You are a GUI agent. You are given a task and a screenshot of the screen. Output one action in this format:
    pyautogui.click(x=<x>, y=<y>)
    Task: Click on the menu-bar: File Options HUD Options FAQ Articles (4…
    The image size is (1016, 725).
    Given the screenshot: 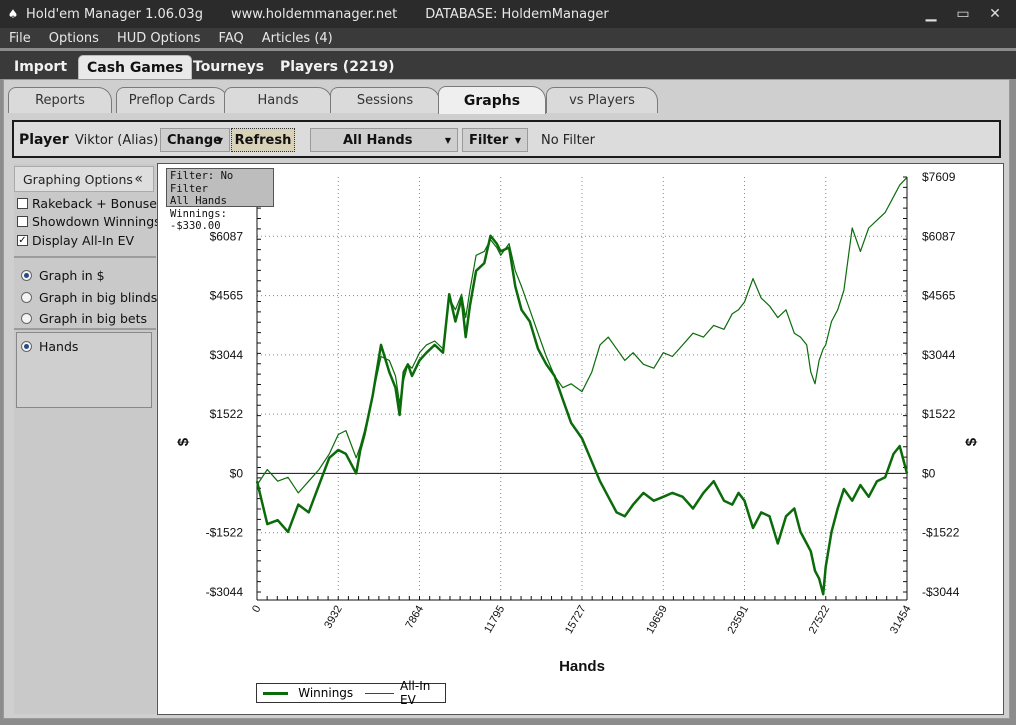 What is the action you would take?
    pyautogui.click(x=508, y=38)
    